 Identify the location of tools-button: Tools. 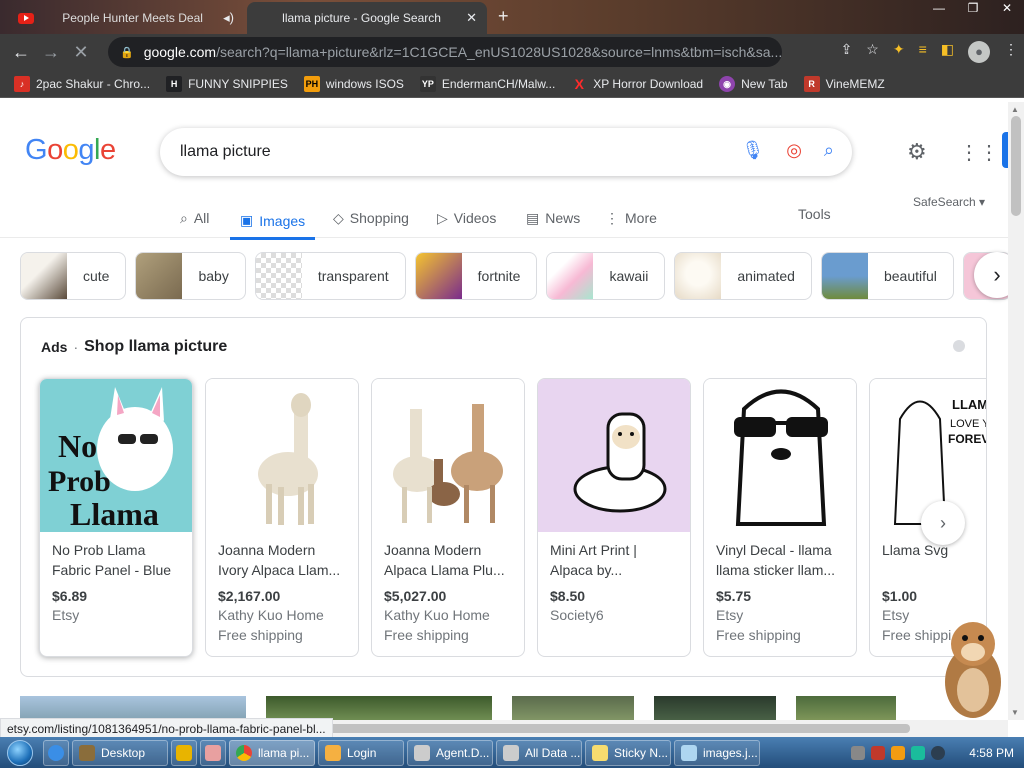
(814, 214).